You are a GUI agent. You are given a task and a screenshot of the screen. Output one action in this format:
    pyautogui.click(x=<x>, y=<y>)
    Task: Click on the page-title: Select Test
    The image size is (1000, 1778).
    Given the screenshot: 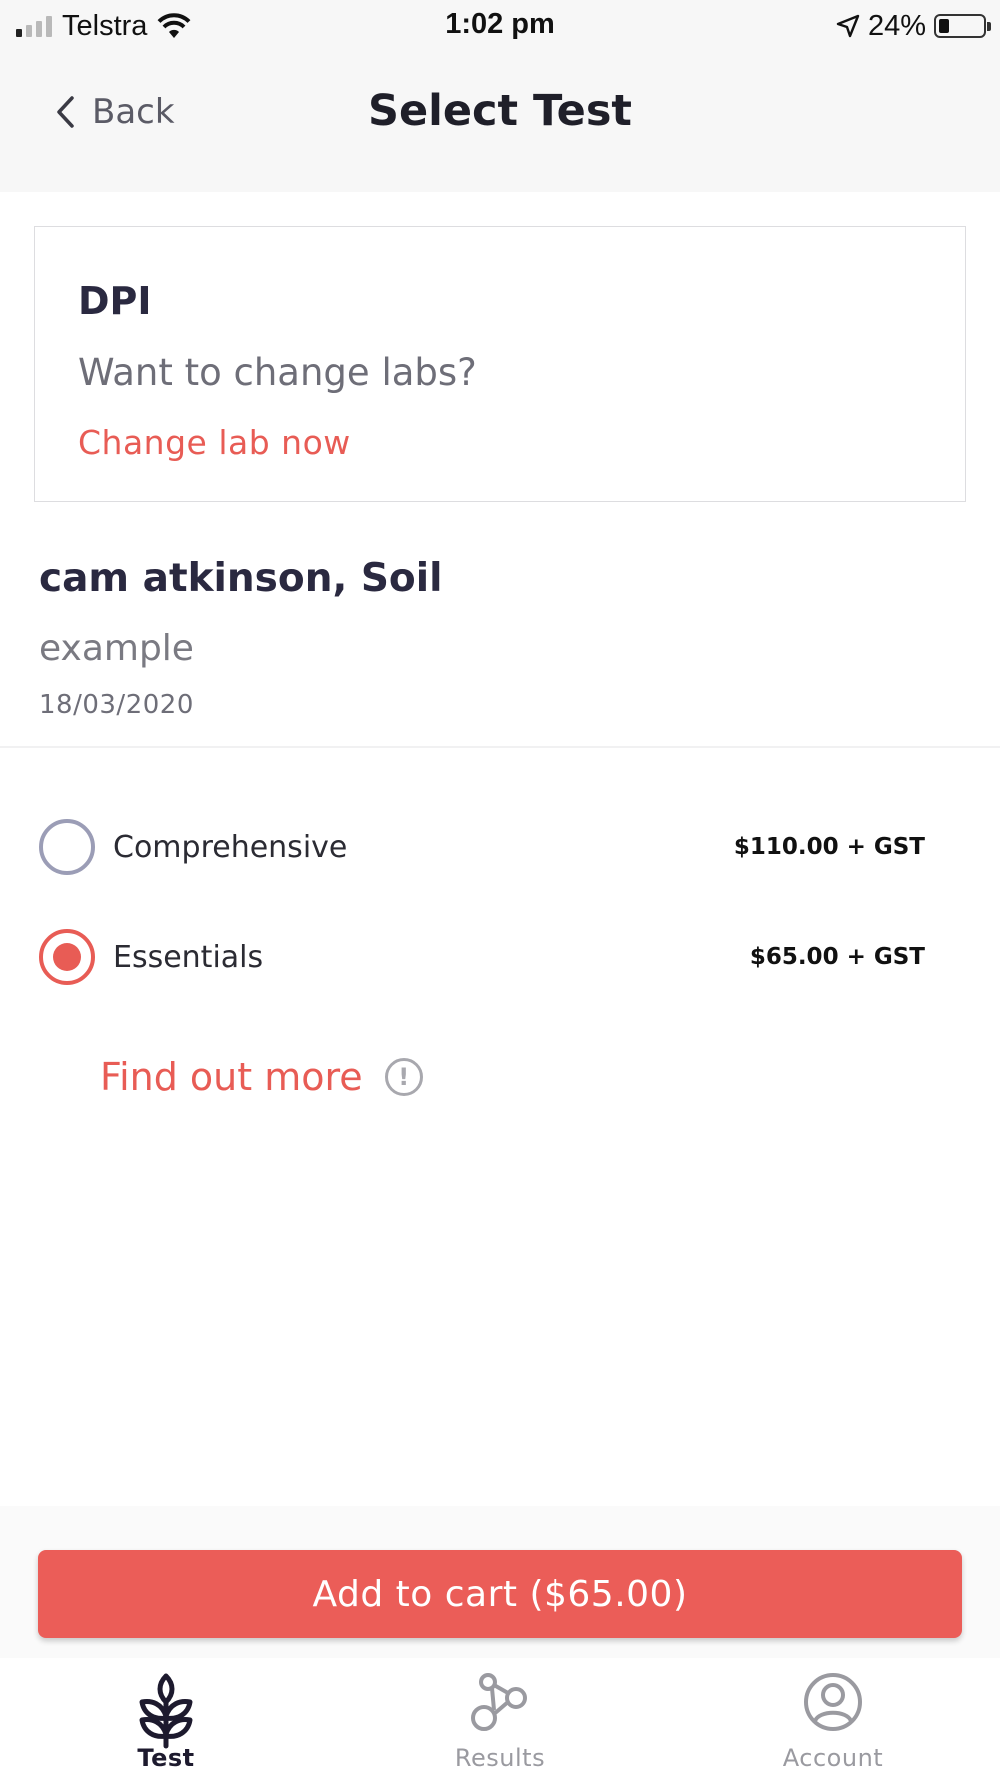 What is the action you would take?
    pyautogui.click(x=500, y=111)
    